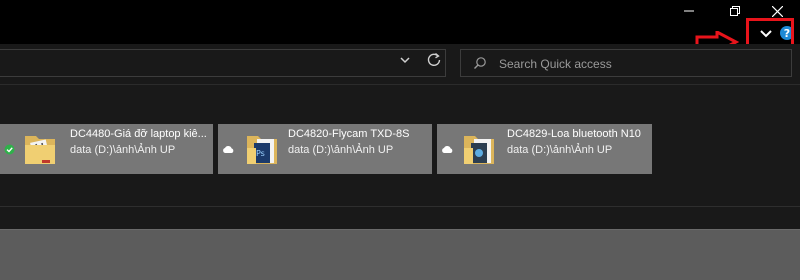 This screenshot has width=800, height=280. I want to click on minimize-icon, so click(689, 11).